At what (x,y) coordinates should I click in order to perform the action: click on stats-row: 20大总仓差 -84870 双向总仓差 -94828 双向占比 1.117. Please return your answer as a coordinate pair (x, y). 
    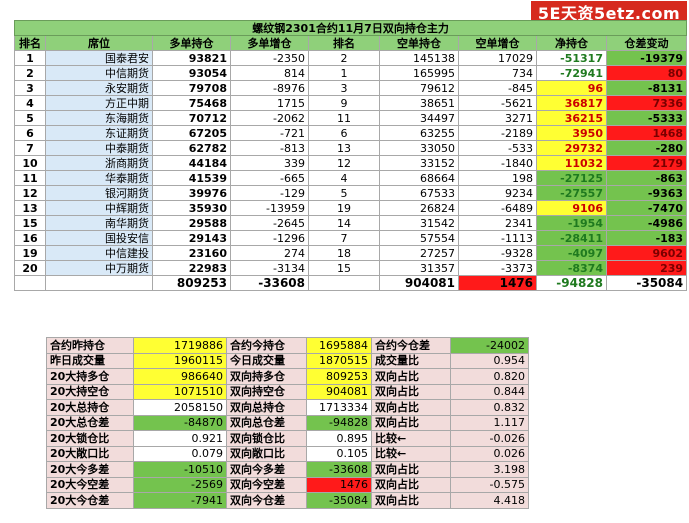
    Looking at the image, I should click on (287, 422).